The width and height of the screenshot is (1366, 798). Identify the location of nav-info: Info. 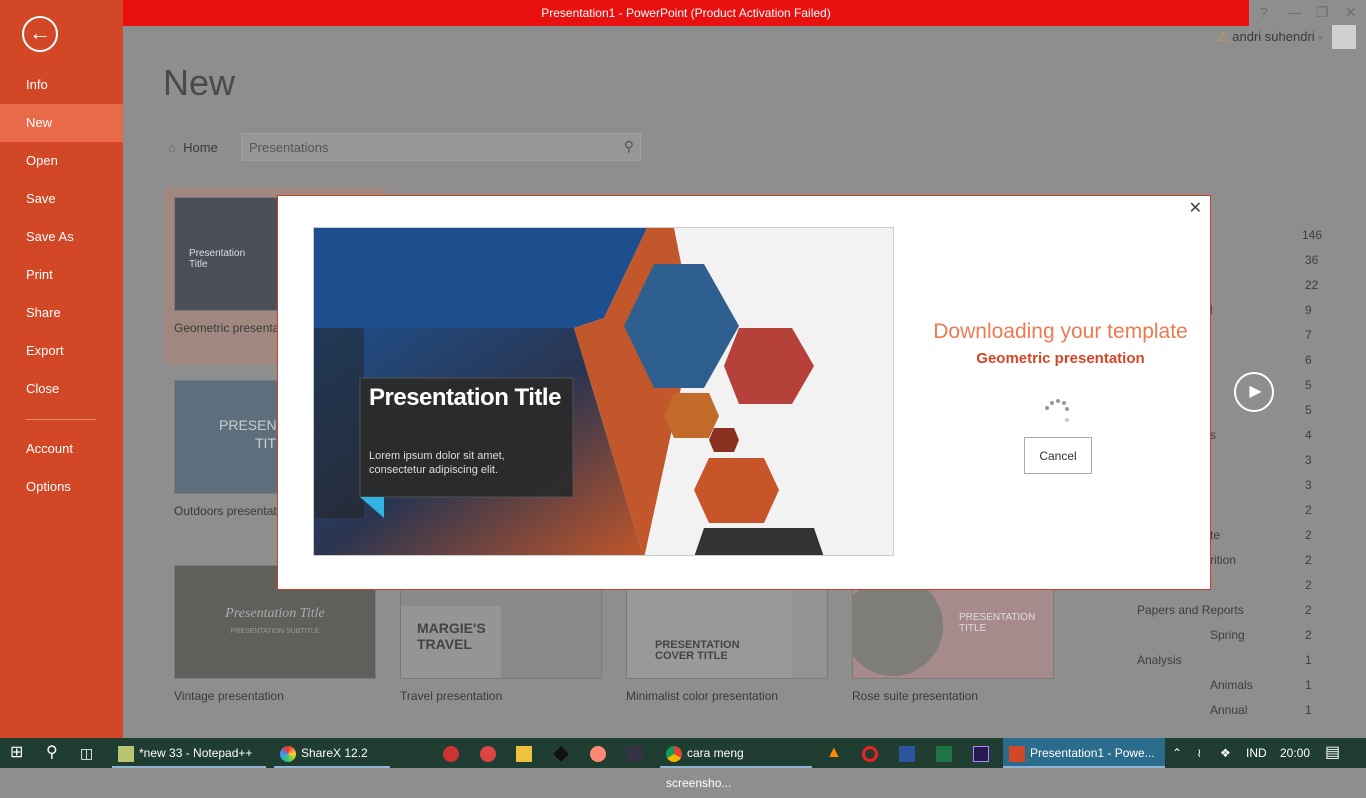
(61, 85).